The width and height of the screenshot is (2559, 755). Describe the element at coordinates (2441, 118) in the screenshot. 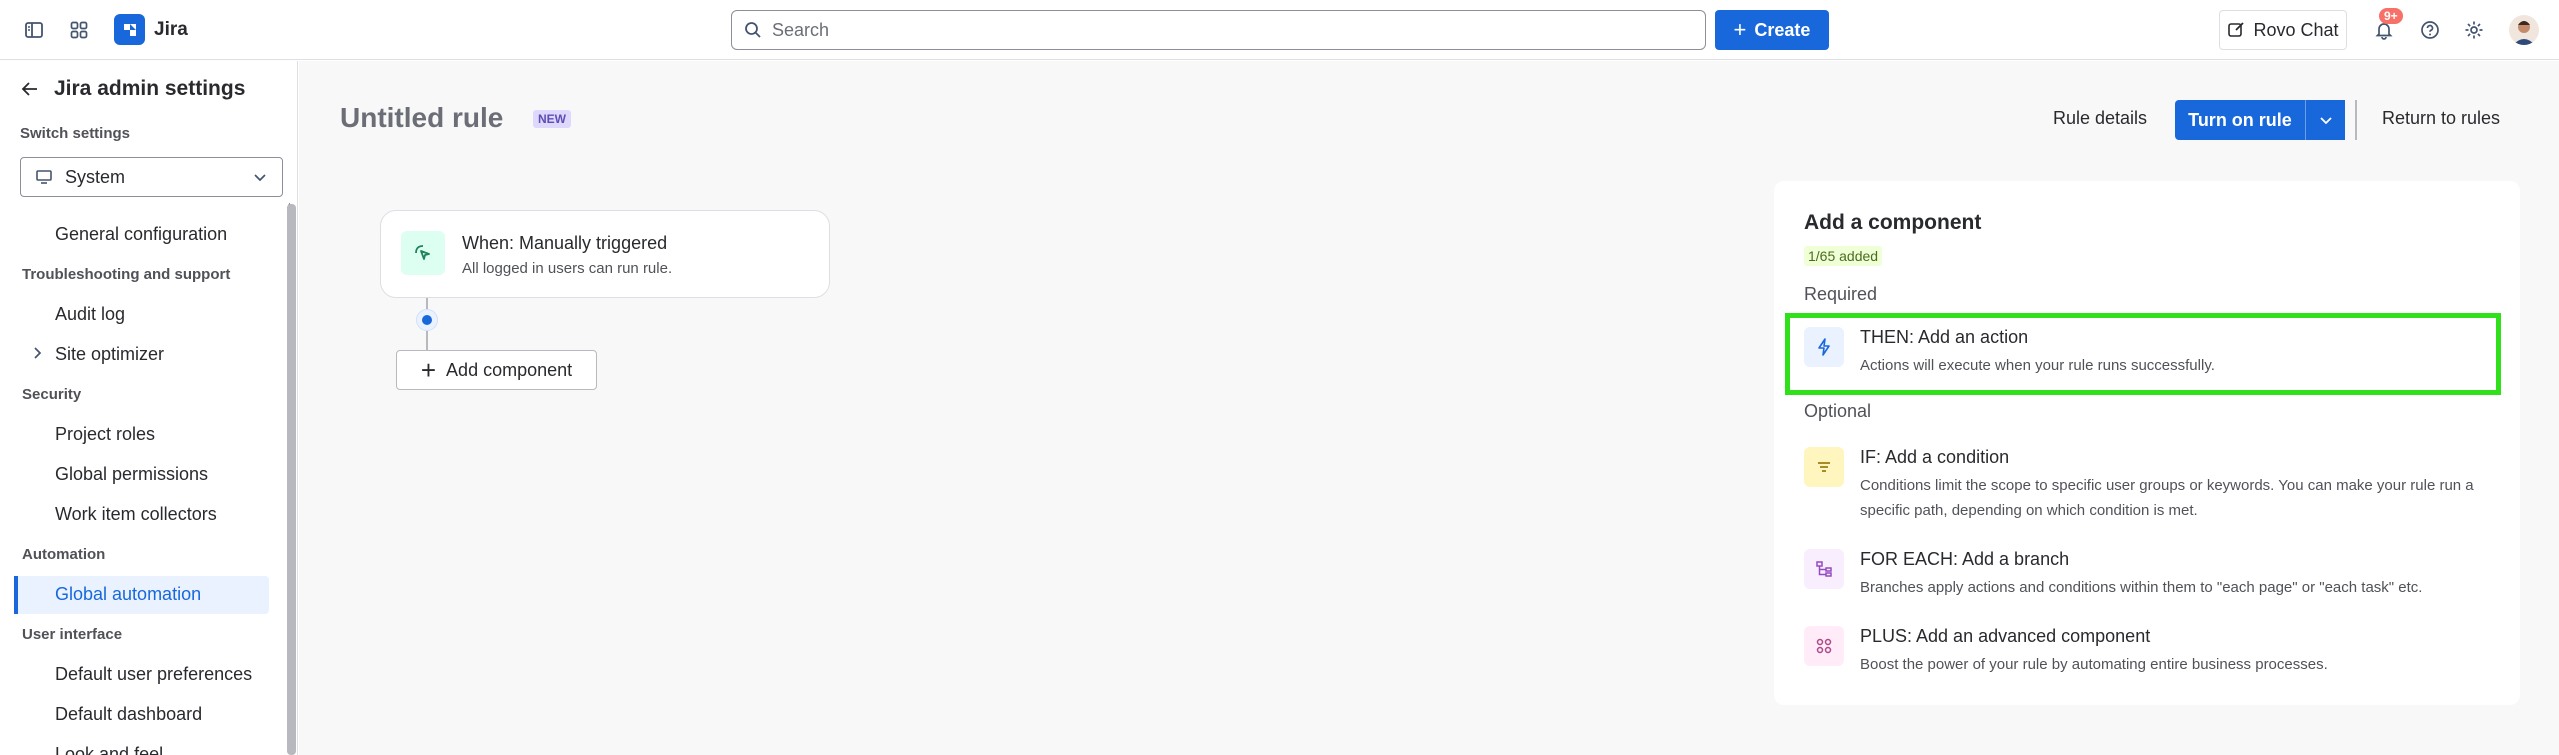

I see `return-to-rules-button: Return to rules` at that location.